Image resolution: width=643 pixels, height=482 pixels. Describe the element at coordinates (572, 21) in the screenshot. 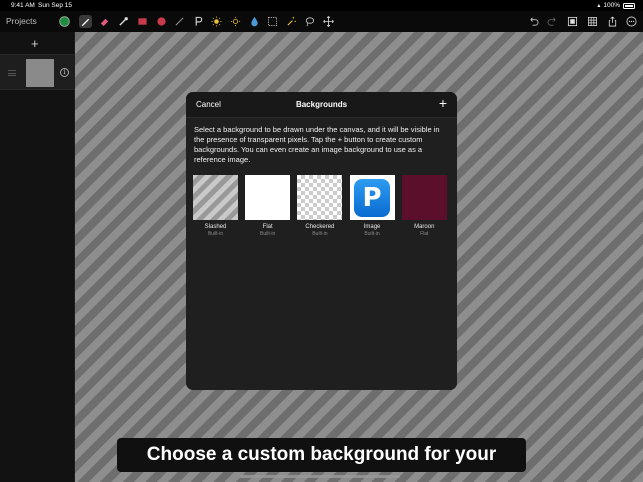

I see `canvas-icon` at that location.